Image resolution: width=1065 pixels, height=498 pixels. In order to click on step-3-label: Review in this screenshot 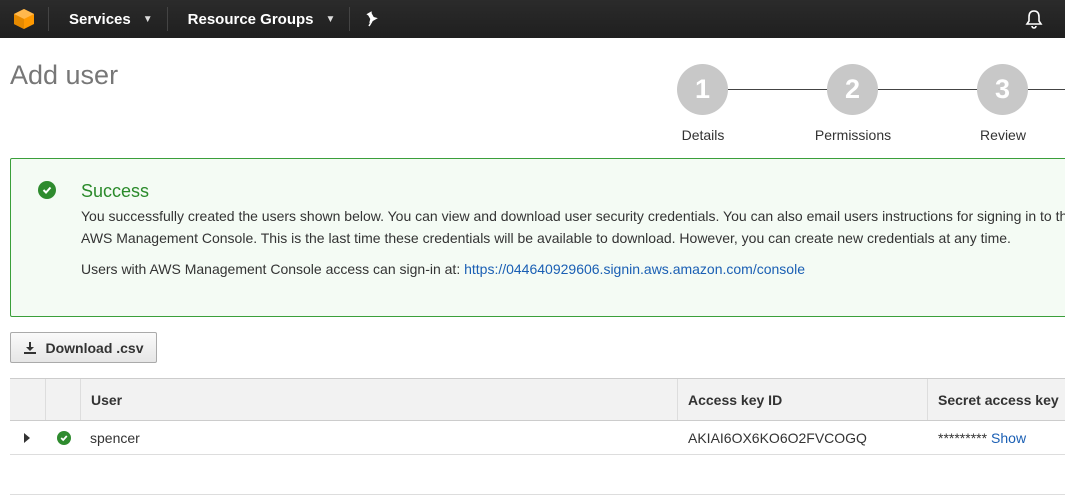, I will do `click(1003, 135)`.